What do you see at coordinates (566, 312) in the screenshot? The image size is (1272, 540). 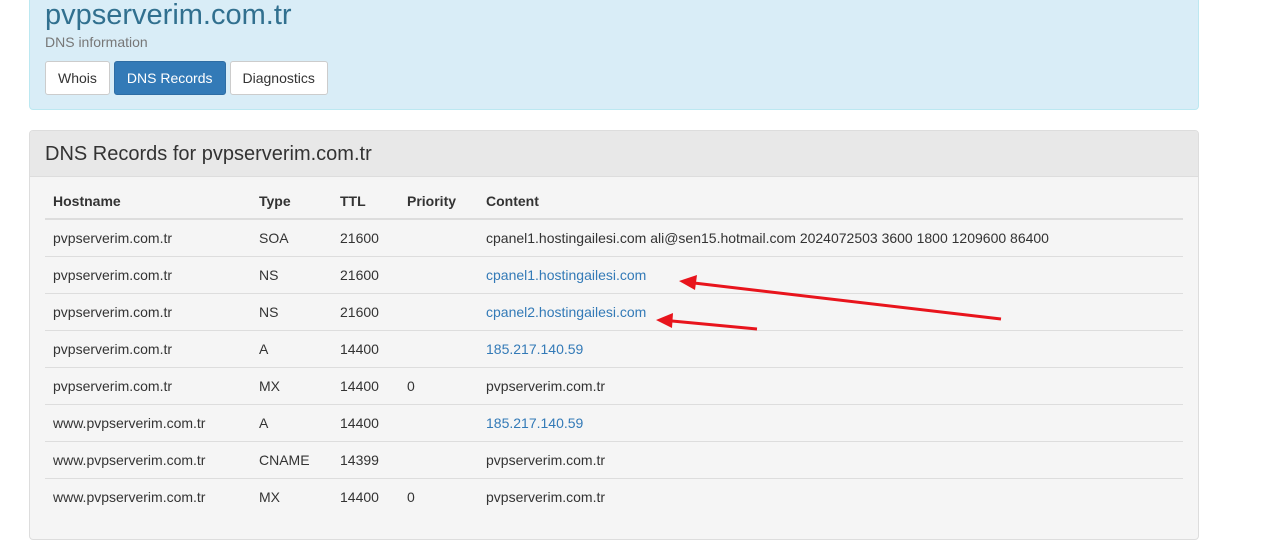 I see `record-content-link: cpanel2.hostingailesi.com` at bounding box center [566, 312].